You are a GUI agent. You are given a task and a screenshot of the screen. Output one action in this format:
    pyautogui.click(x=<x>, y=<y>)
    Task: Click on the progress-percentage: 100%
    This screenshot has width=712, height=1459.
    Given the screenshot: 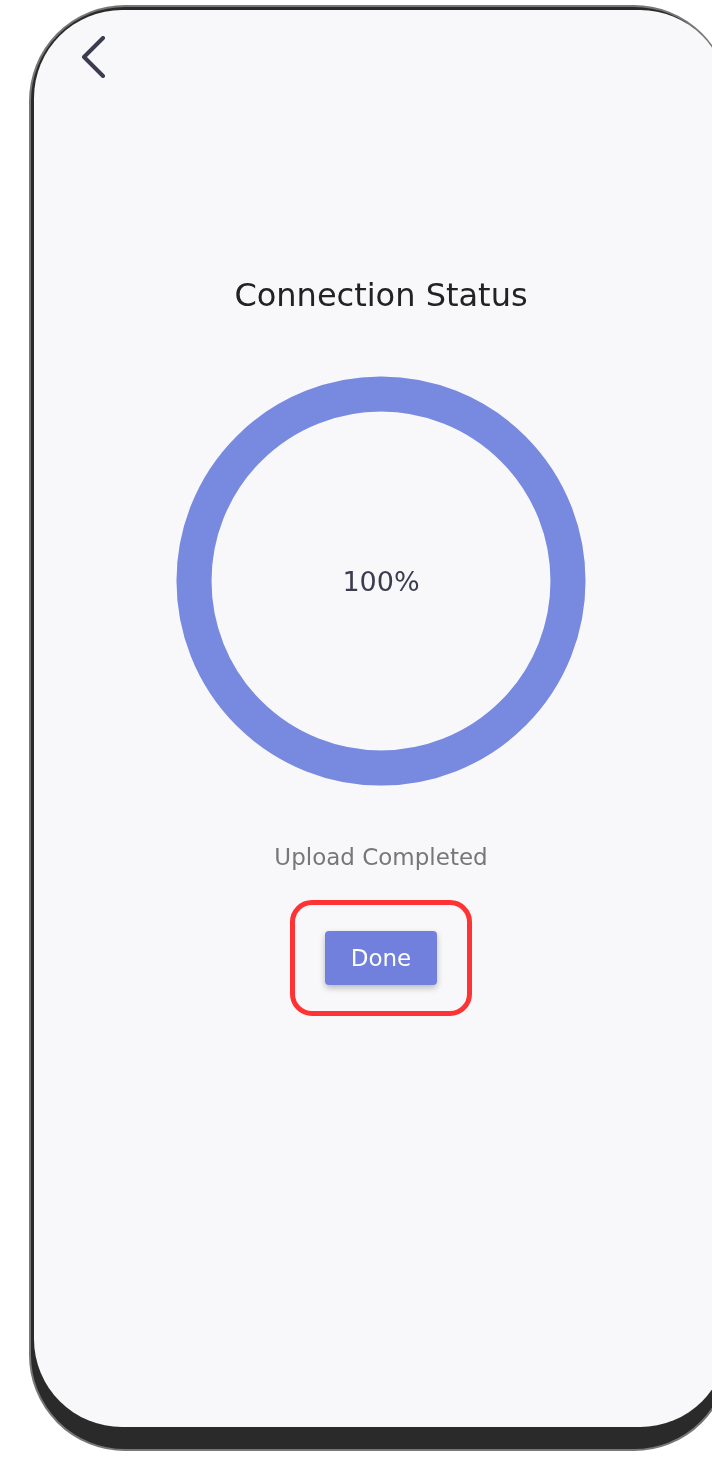 What is the action you would take?
    pyautogui.click(x=381, y=581)
    